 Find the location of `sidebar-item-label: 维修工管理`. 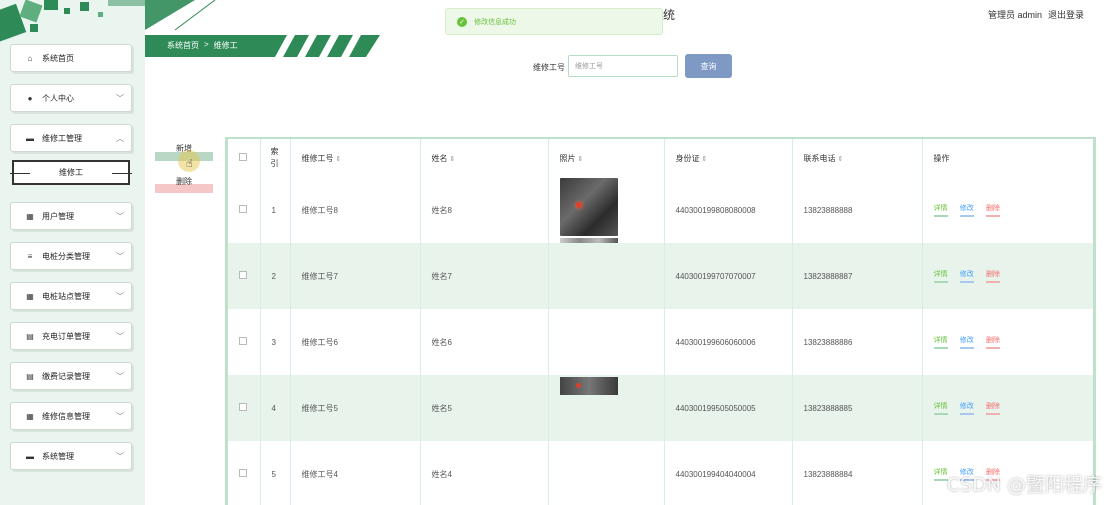

sidebar-item-label: 维修工管理 is located at coordinates (62, 138).